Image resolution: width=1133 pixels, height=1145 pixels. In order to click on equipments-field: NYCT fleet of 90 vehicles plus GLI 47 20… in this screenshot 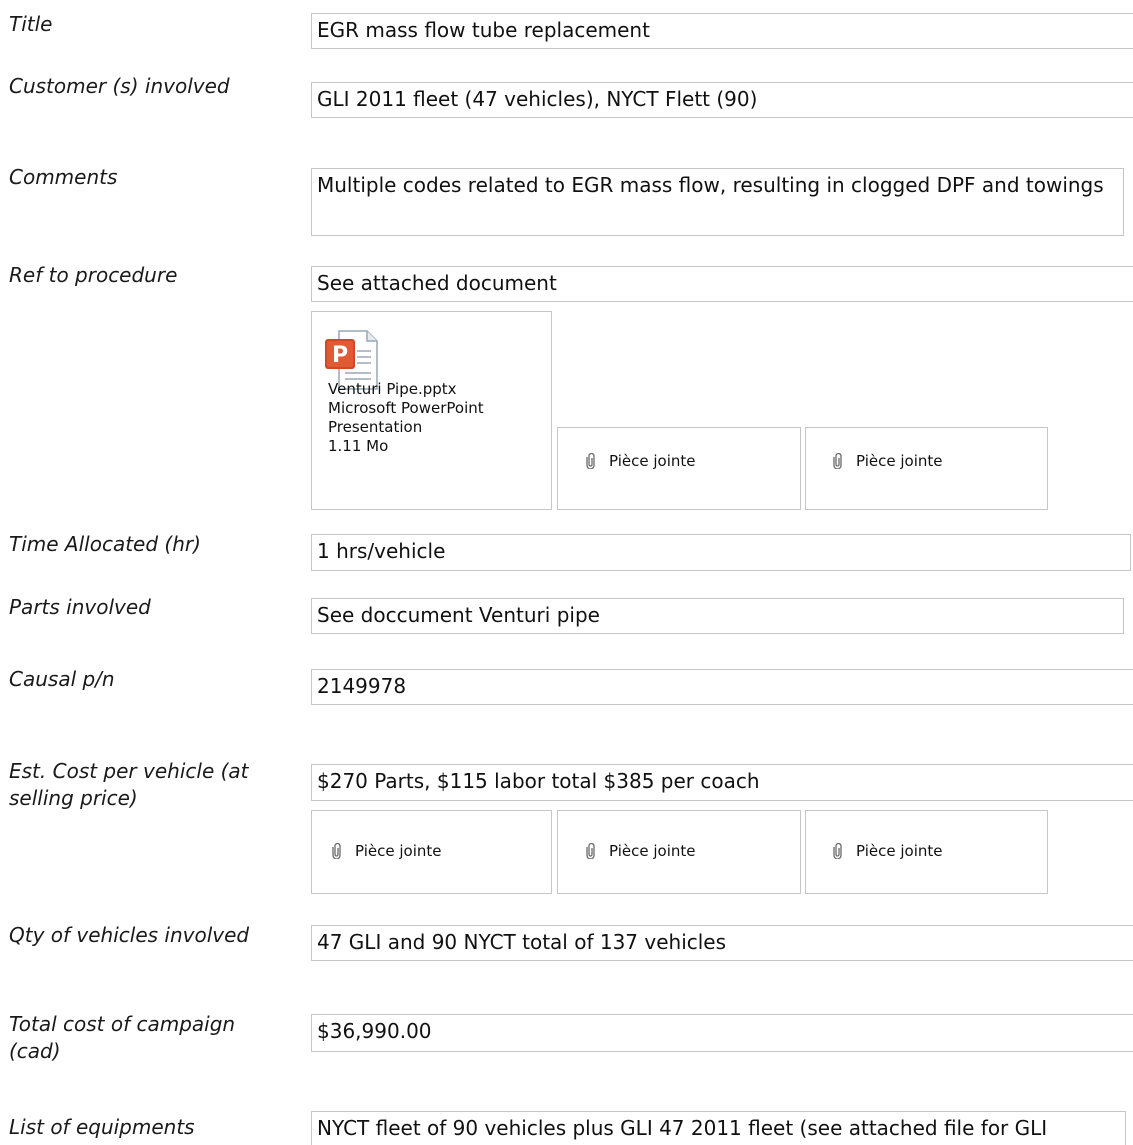, I will do `click(718, 1128)`.